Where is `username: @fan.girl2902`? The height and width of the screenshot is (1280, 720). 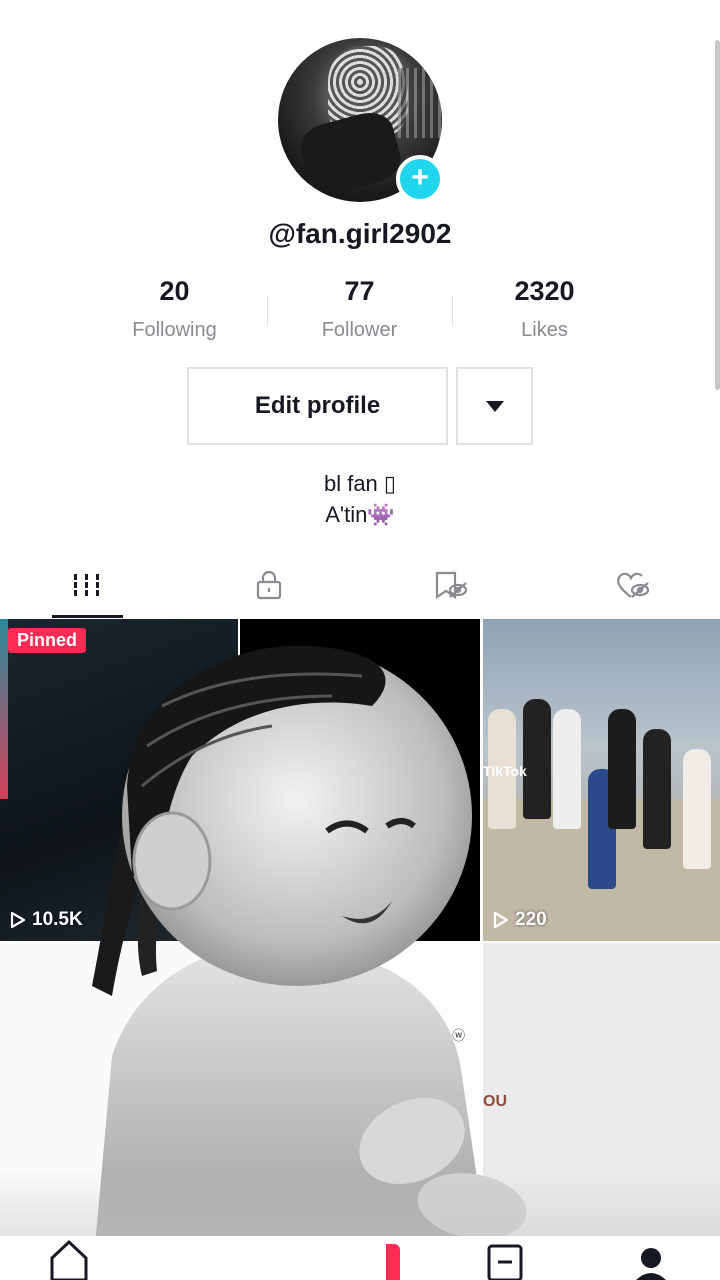 username: @fan.girl2902 is located at coordinates (360, 233).